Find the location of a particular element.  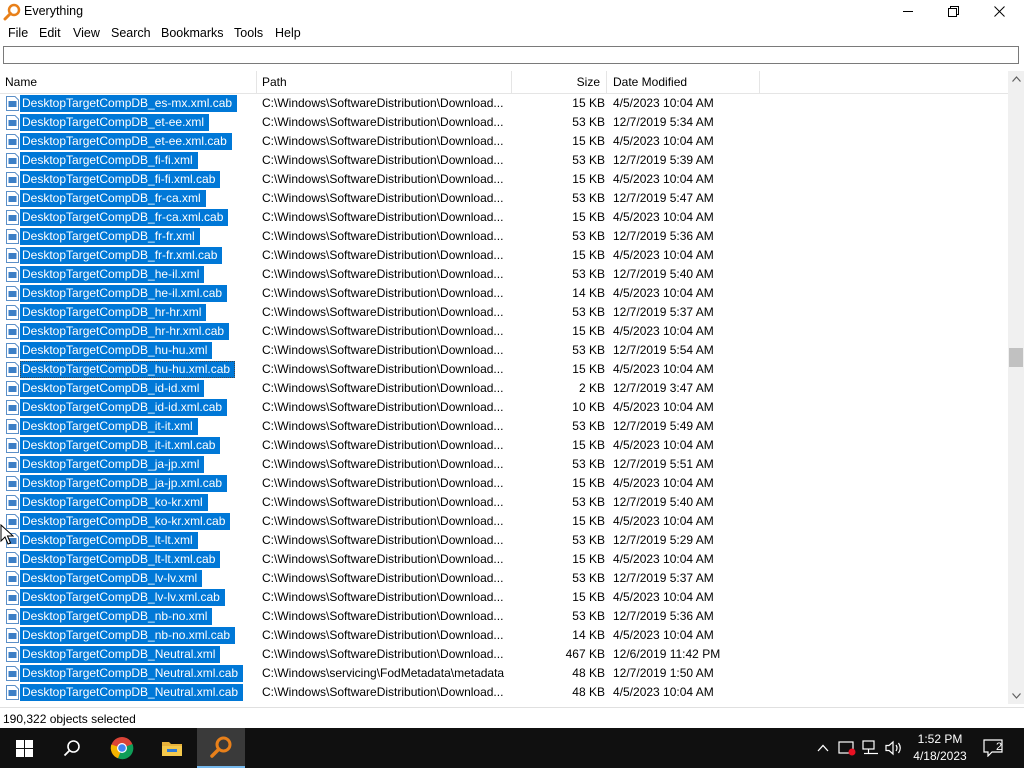

file-name: DesktopTargetCompDB_id-id.xml is located at coordinates (112, 388).